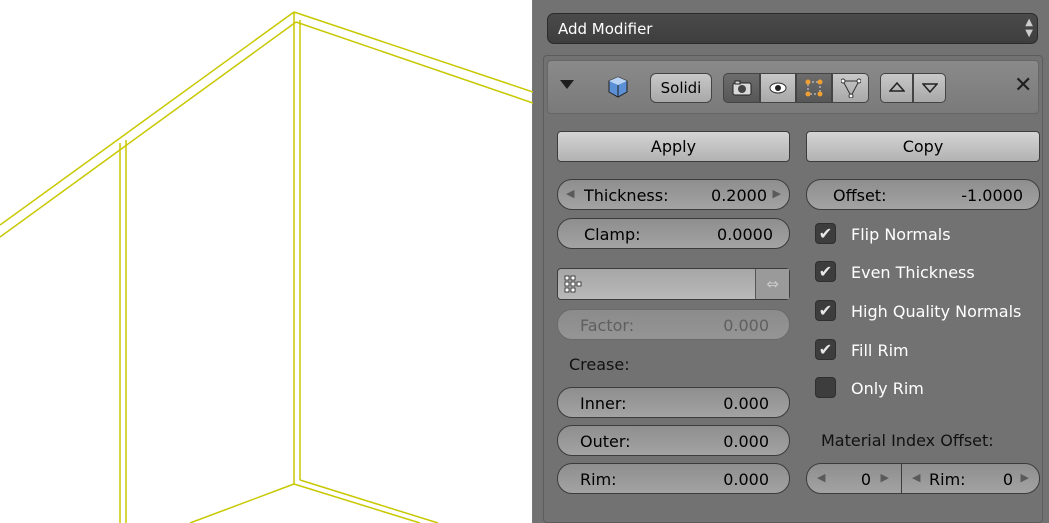  Describe the element at coordinates (854, 478) in the screenshot. I see `material-index-offset-field: ◀ 0 ▶` at that location.